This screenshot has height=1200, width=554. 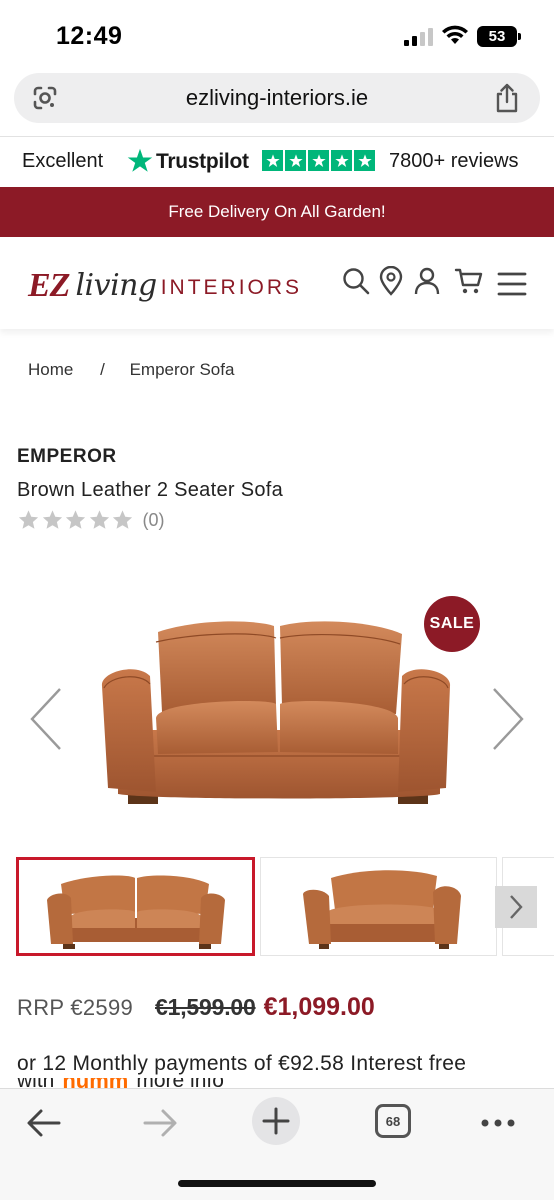 I want to click on trustpilot-review-count: 7800+ reviews, so click(x=454, y=161).